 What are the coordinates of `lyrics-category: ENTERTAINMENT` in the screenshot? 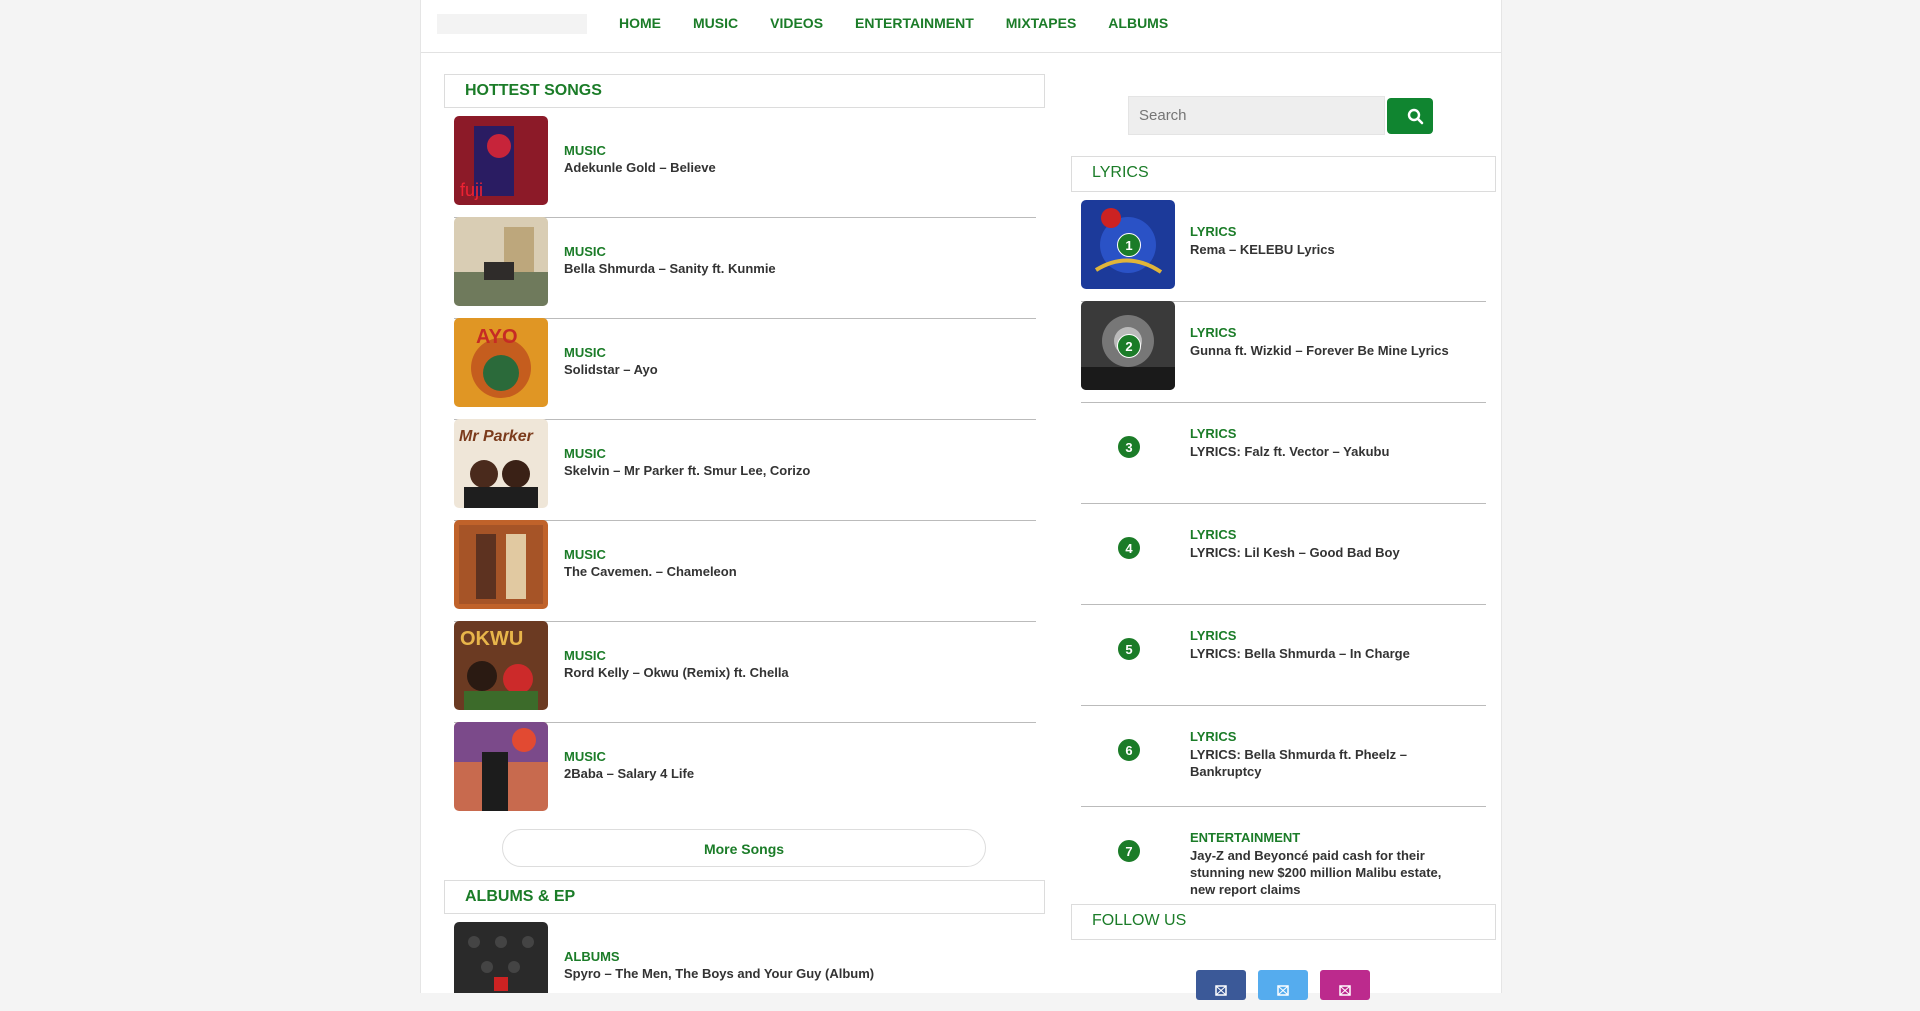 It's located at (1245, 837).